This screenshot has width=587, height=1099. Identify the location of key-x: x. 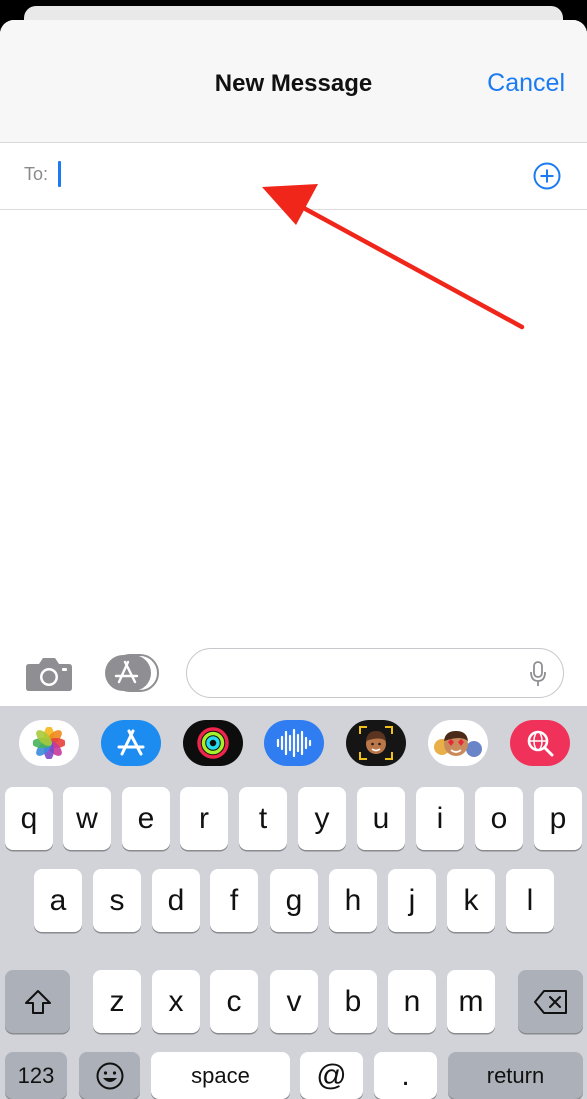
(176, 1001).